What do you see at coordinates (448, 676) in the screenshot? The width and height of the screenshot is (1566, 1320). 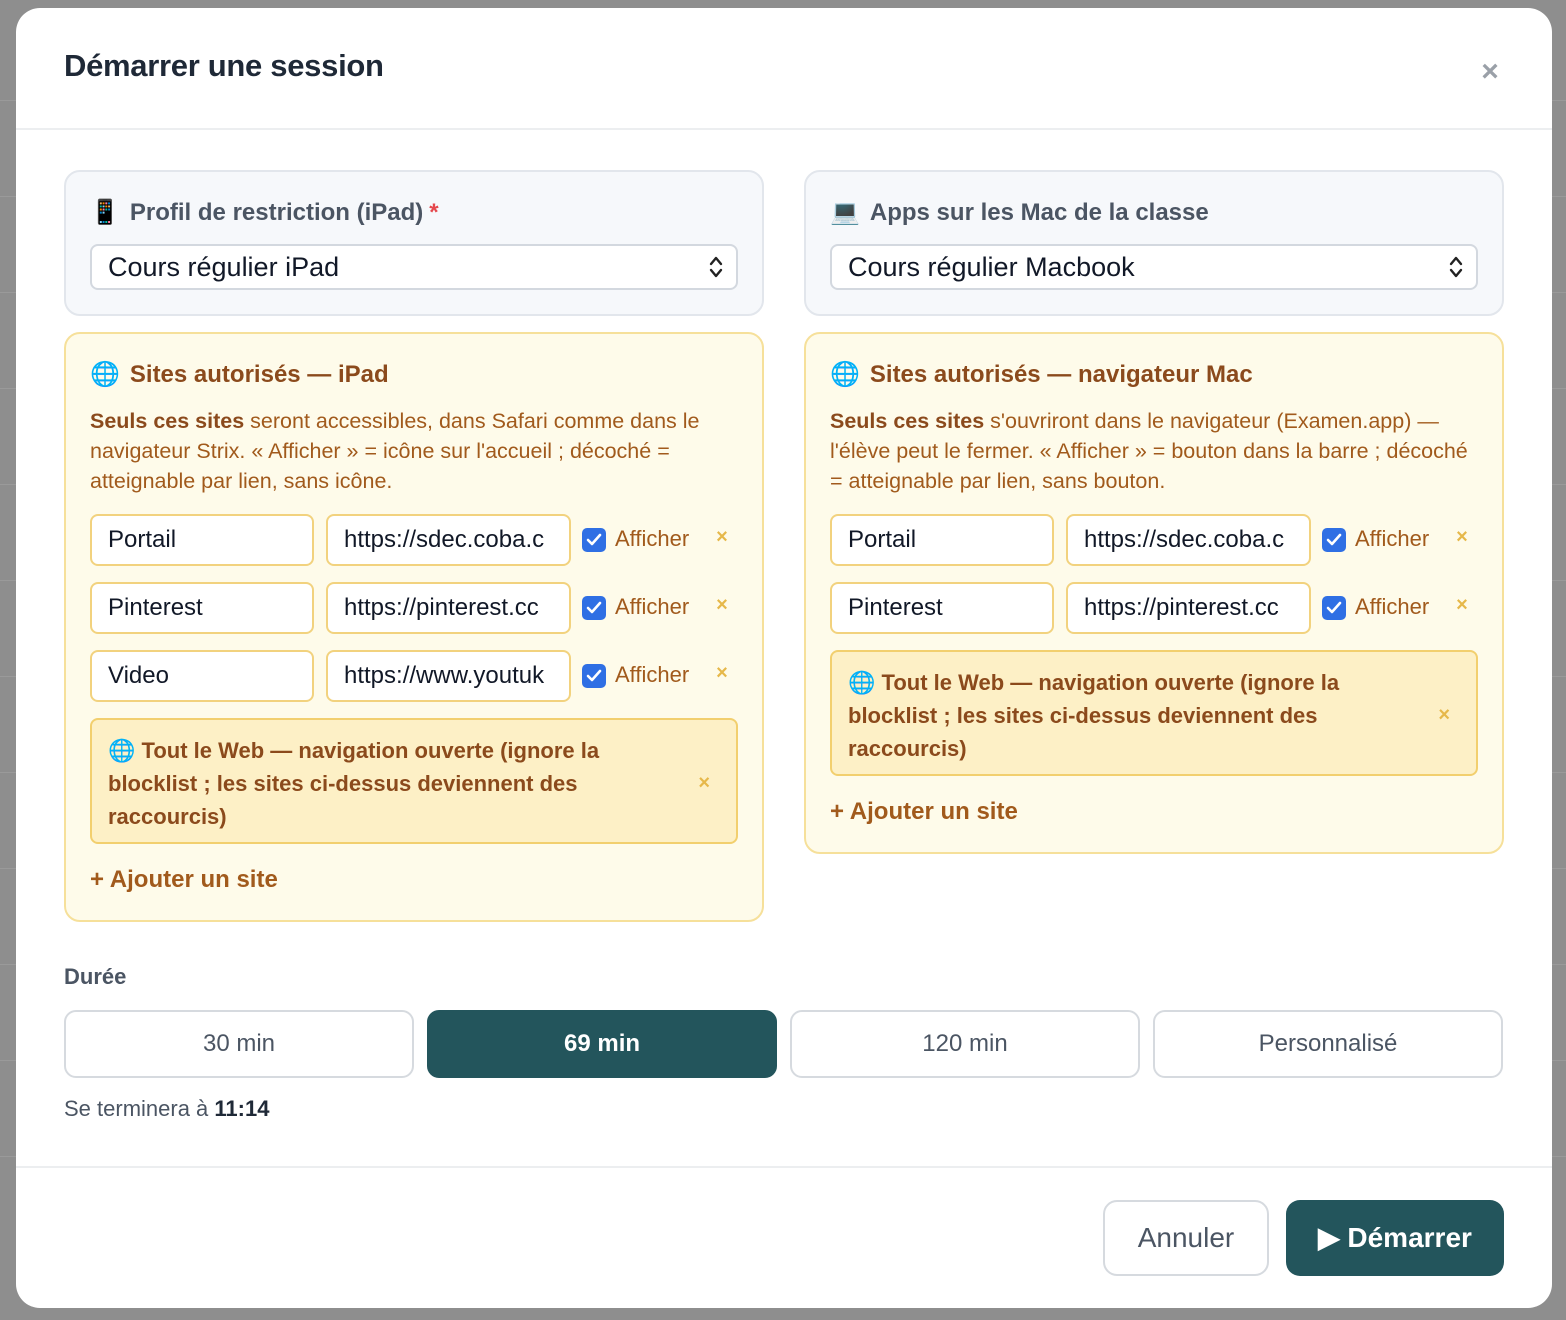 I see `site-url-input: https://www.youtuk` at bounding box center [448, 676].